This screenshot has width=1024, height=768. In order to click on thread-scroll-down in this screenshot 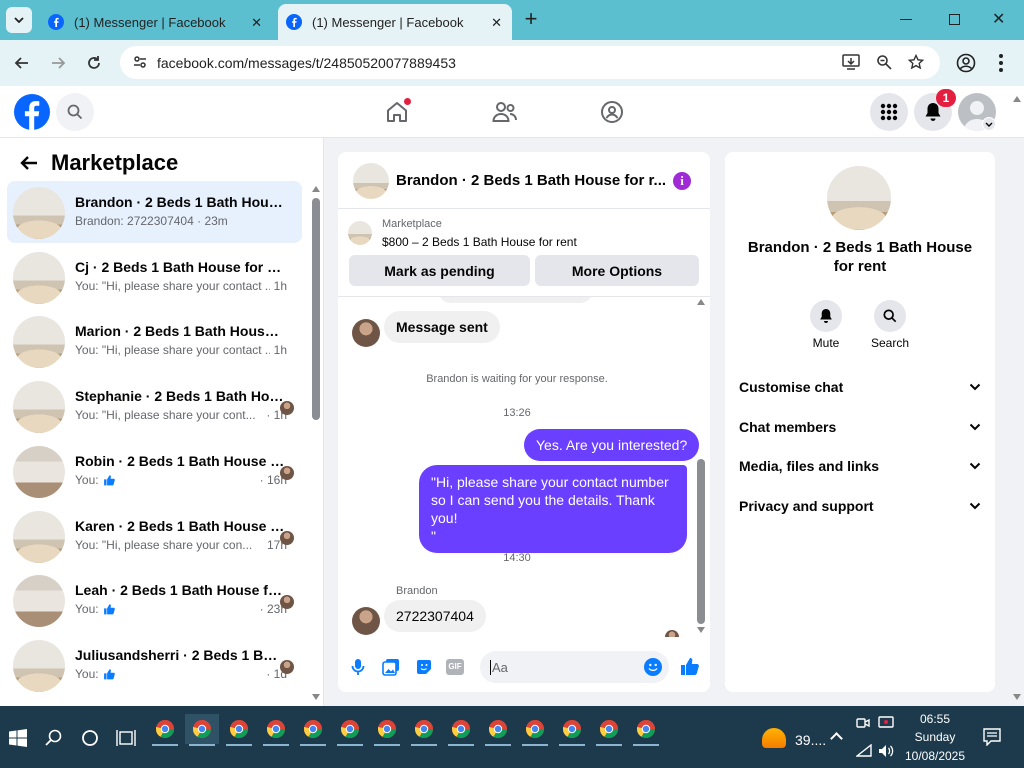, I will do `click(701, 630)`.